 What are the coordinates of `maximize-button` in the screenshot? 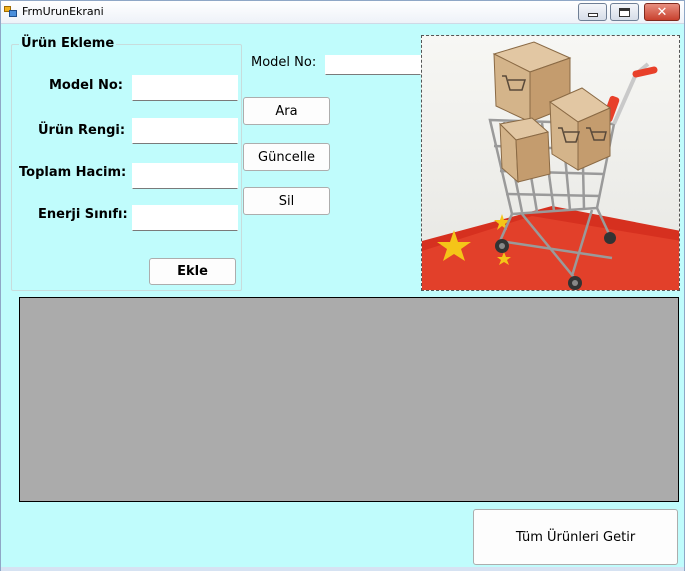 It's located at (624, 12).